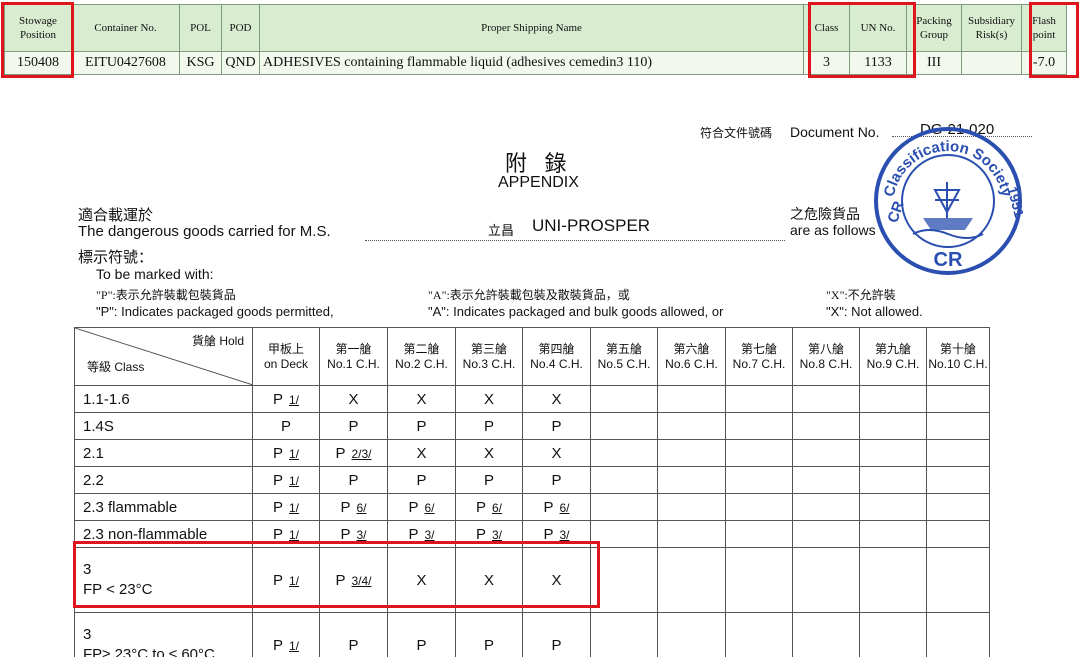 This screenshot has height=657, width=1080. I want to click on legend-p: "P": Indicates packaged goods permitted,, so click(215, 311).